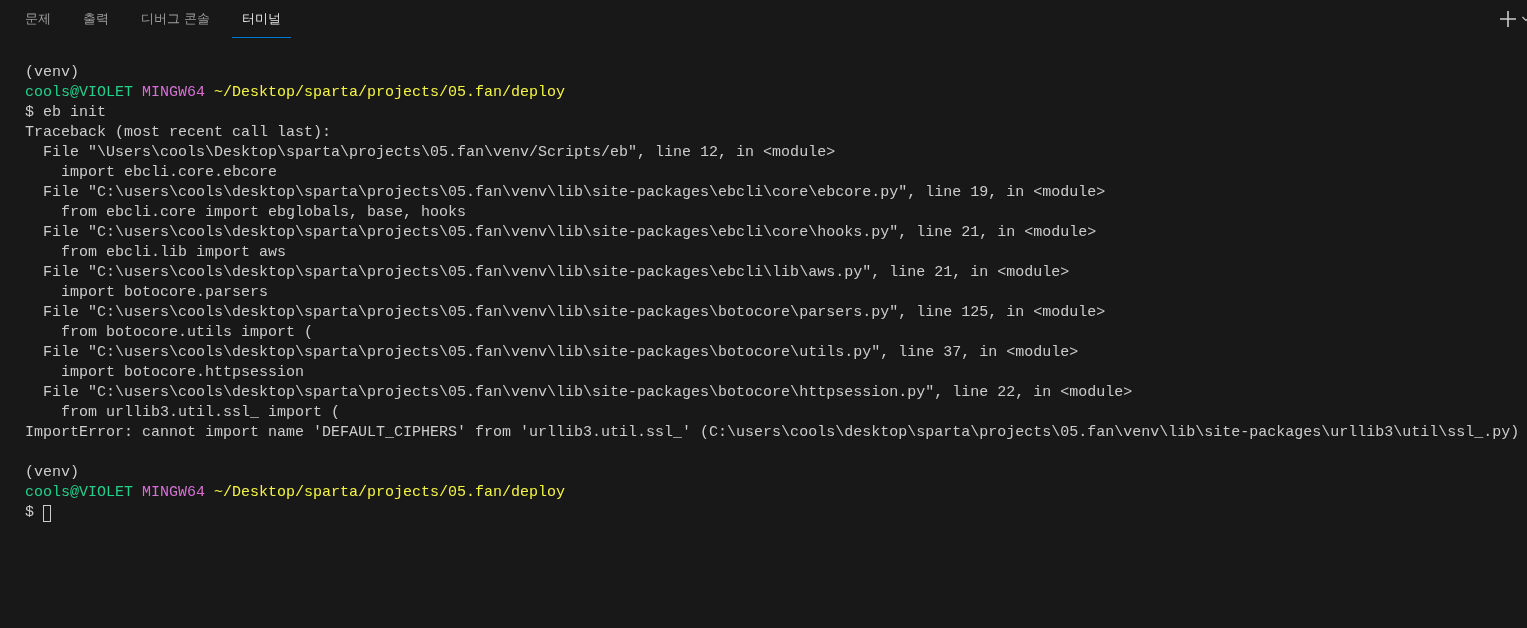 The height and width of the screenshot is (628, 1527). What do you see at coordinates (561, 353) in the screenshot?
I see `terminal-line: File "C:\users\cools\desktop\sparta\projects\05.fan\venv\lib\site-packages\botocore\utils.py", line 37, in <module>` at bounding box center [561, 353].